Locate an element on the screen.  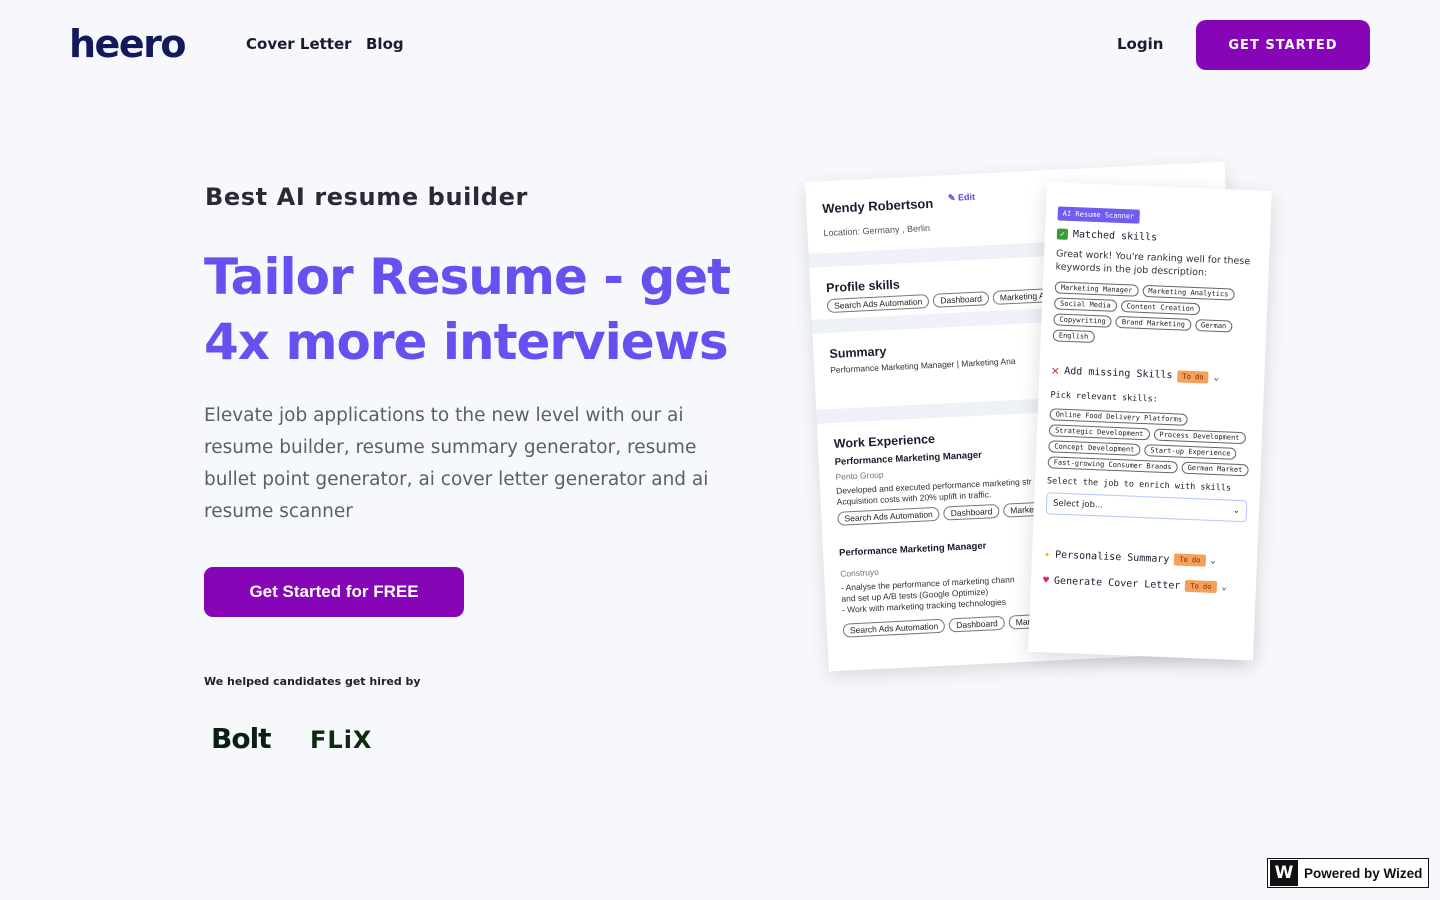
nav-blog: Blog is located at coordinates (385, 44).